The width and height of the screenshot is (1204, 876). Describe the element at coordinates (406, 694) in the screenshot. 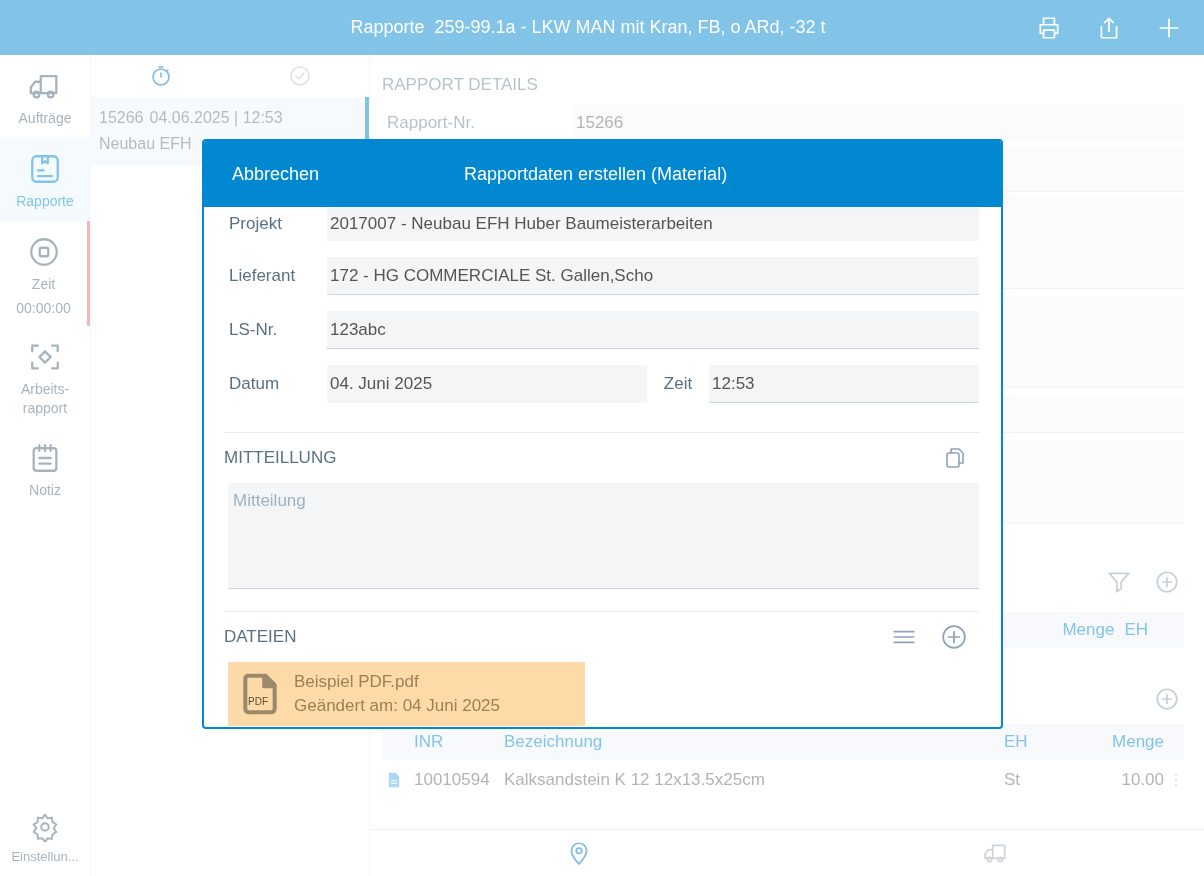

I see `file-item: PDF Beispiel PDF.pdf Geändert am: 04 Juni 2025` at that location.